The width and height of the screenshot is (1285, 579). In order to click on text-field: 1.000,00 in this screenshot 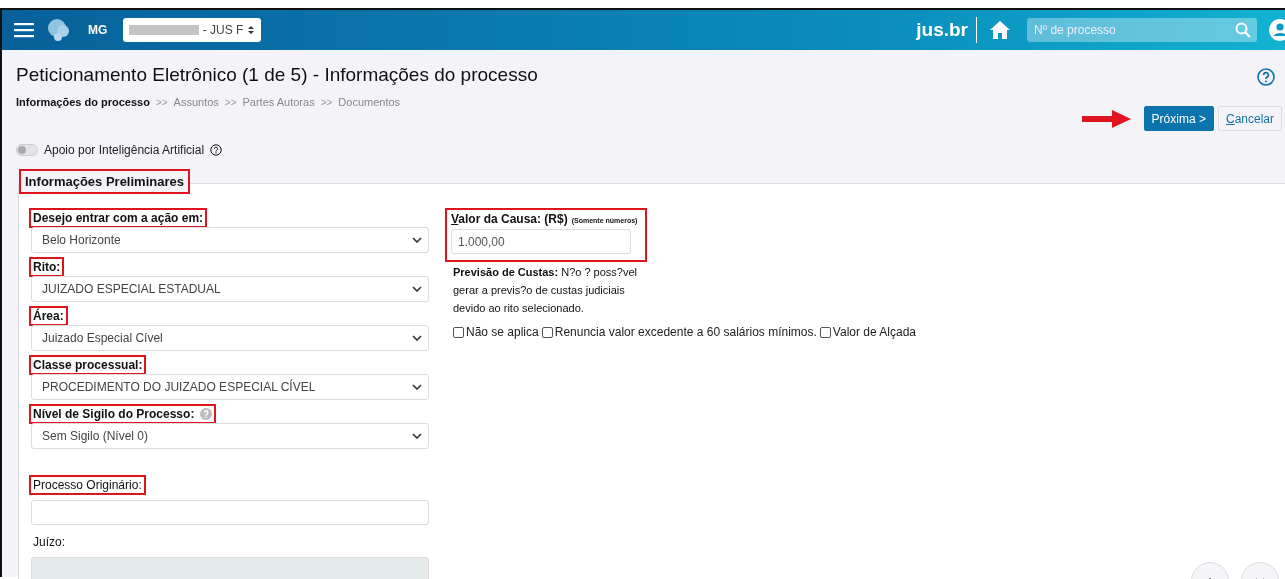, I will do `click(541, 241)`.